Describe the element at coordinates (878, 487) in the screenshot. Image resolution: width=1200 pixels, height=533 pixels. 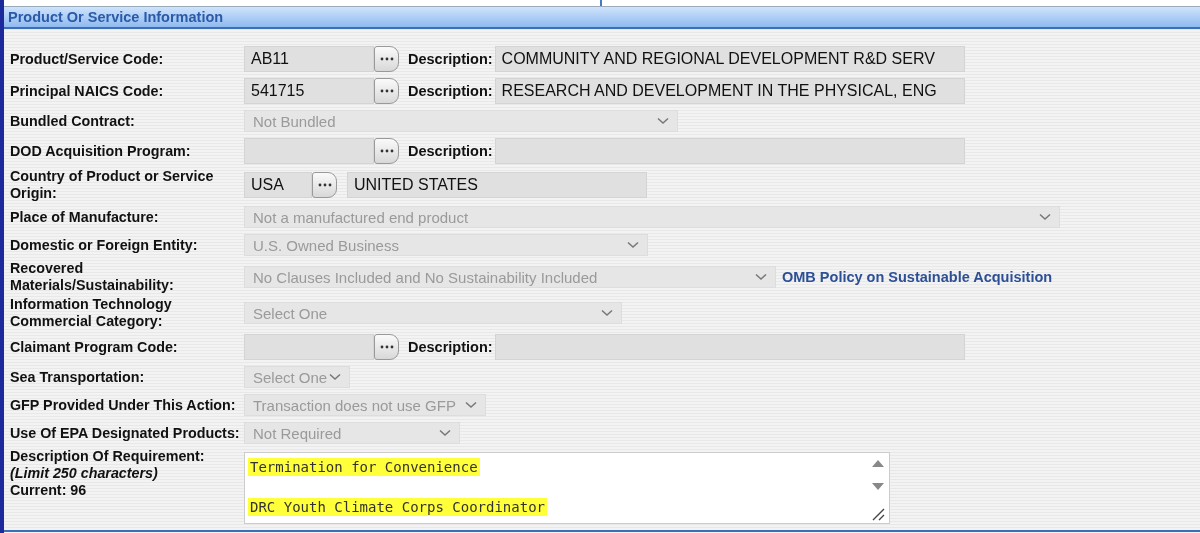
I see `scroll-down-icon` at that location.